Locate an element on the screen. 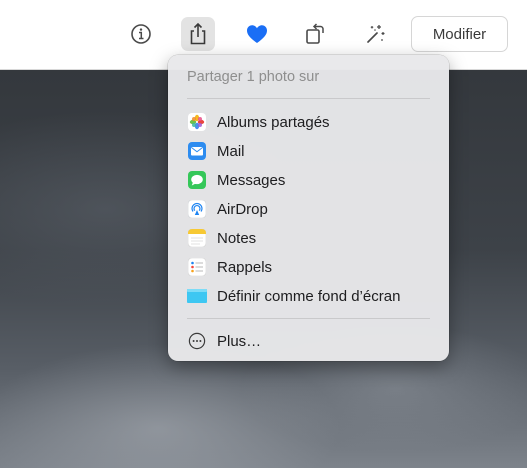 Image resolution: width=527 pixels, height=468 pixels. menu-item-messages: Messages is located at coordinates (308, 180).